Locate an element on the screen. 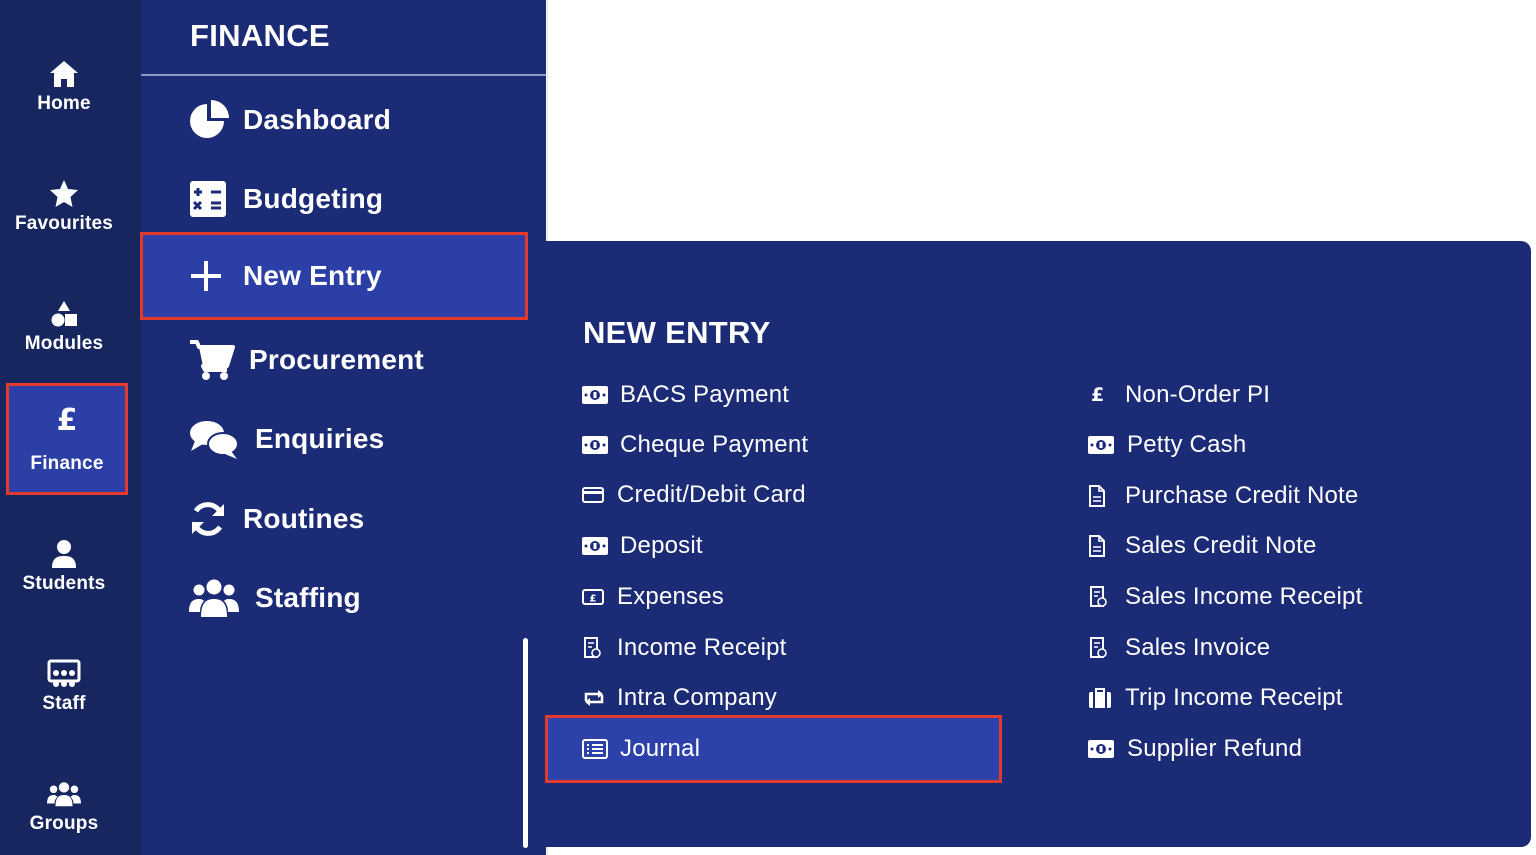  finance-item-budgeting: Budgeting is located at coordinates (334, 199).